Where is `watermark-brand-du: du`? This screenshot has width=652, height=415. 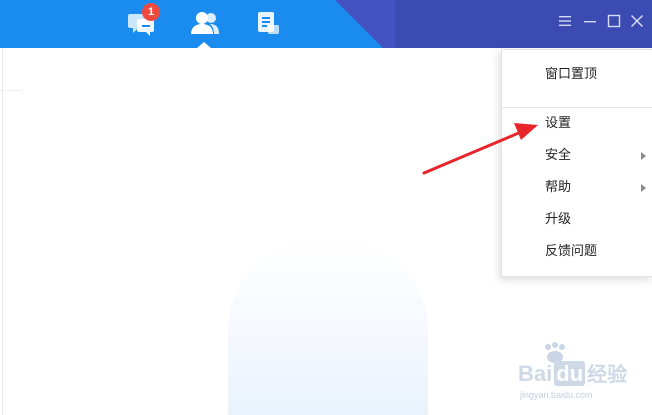
watermark-brand-du: du is located at coordinates (570, 373).